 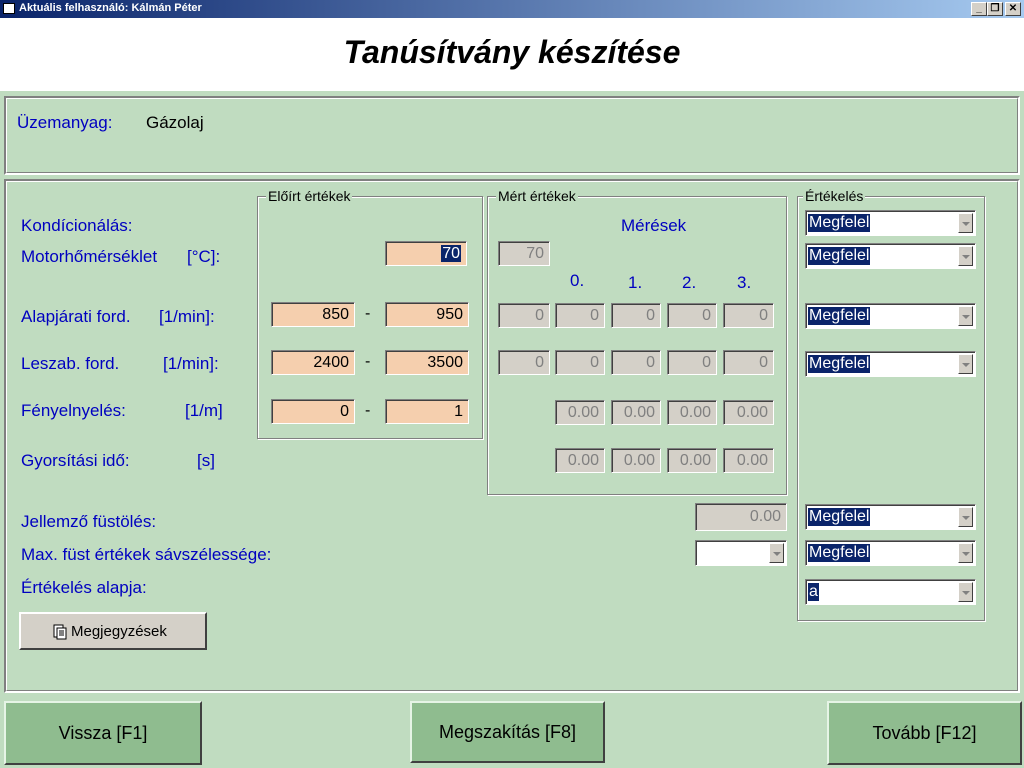 I want to click on notes-button-label: Megjegyzések, so click(x=119, y=631).